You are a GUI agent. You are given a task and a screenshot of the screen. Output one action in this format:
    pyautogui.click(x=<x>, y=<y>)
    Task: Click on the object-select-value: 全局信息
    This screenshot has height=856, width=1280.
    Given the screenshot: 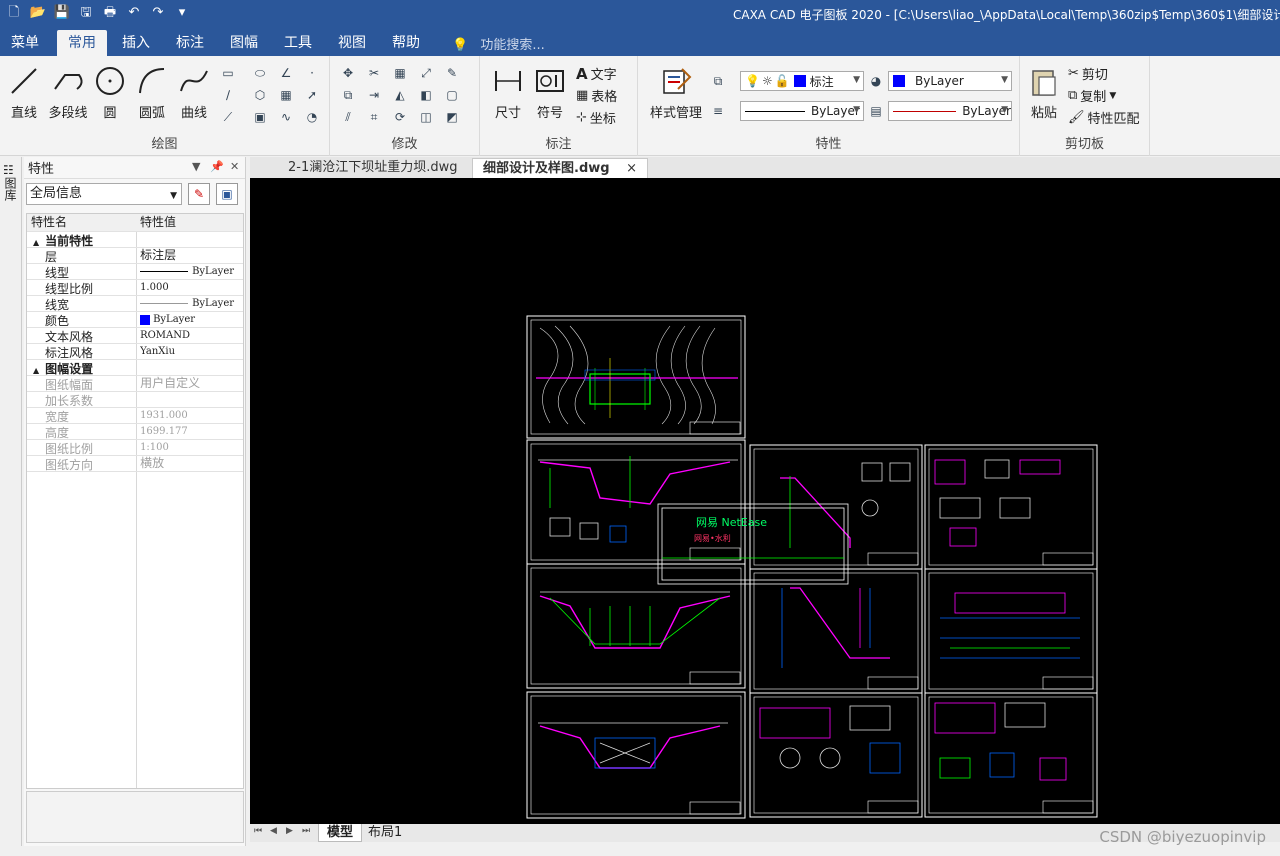 What is the action you would take?
    pyautogui.click(x=56, y=193)
    